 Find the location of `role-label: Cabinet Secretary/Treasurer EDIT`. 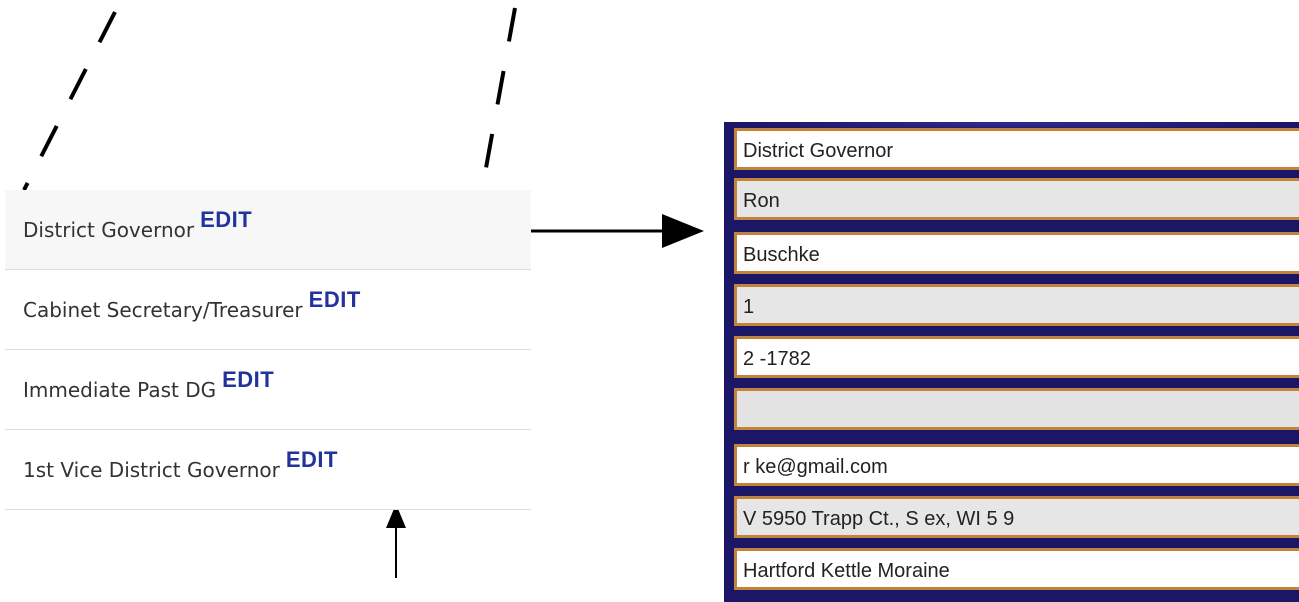

role-label: Cabinet Secretary/Treasurer EDIT is located at coordinates (192, 305).